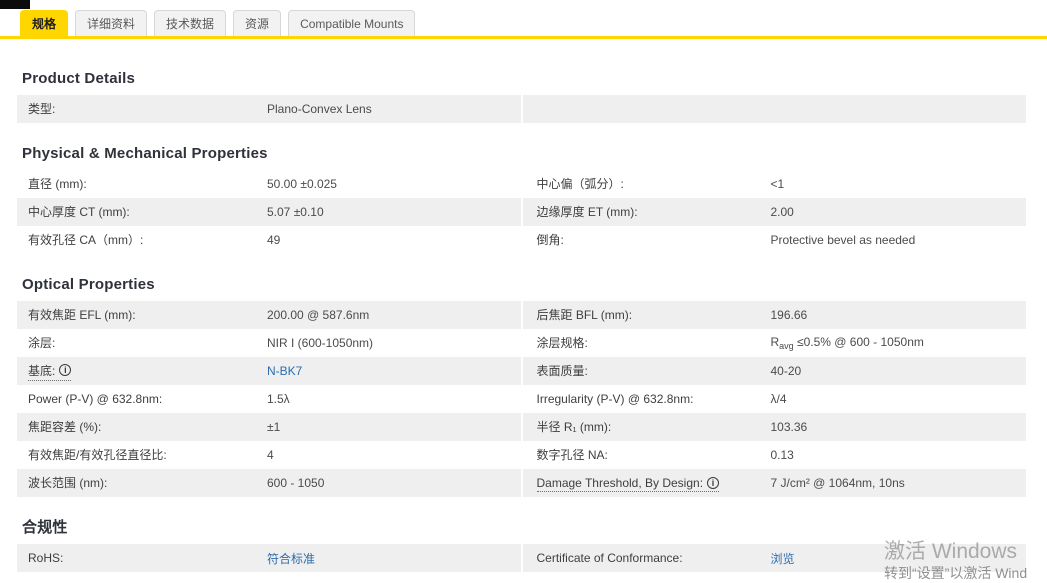 The image size is (1047, 583). I want to click on spec-cell: 有效焦距 EFL (mm): 200.00 @ 587.6nm, so click(269, 315).